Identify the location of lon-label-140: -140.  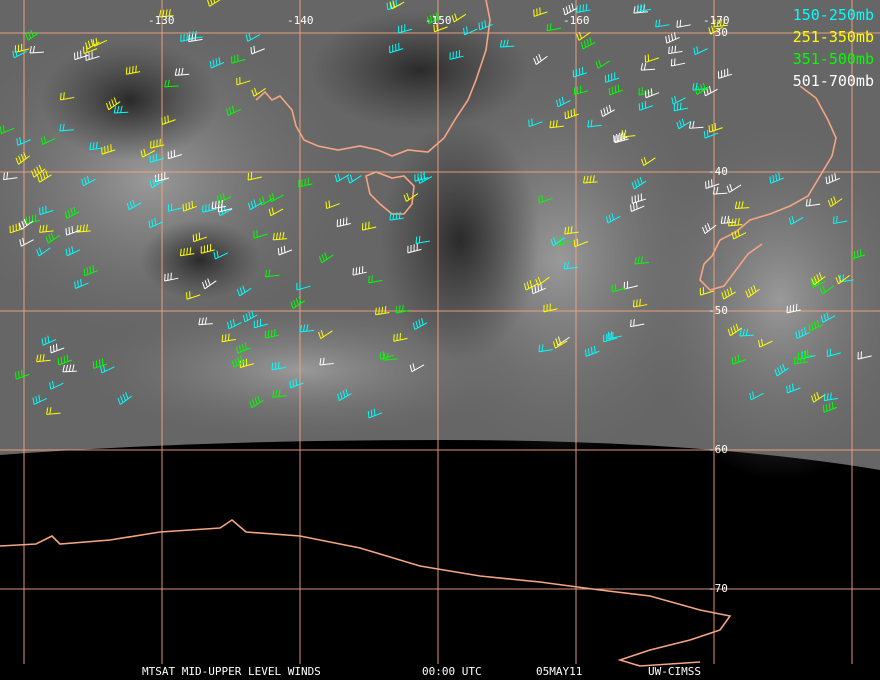
(300, 20).